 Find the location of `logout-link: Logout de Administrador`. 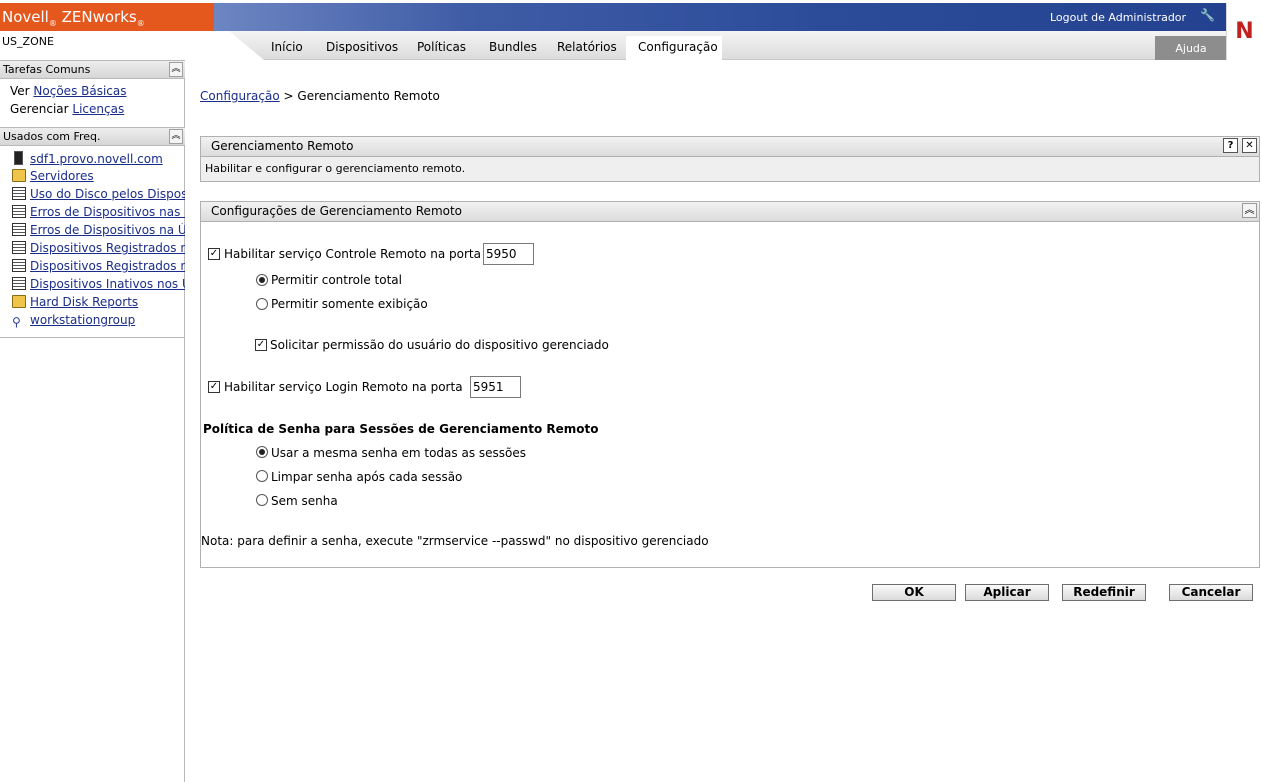

logout-link: Logout de Administrador is located at coordinates (1118, 17).